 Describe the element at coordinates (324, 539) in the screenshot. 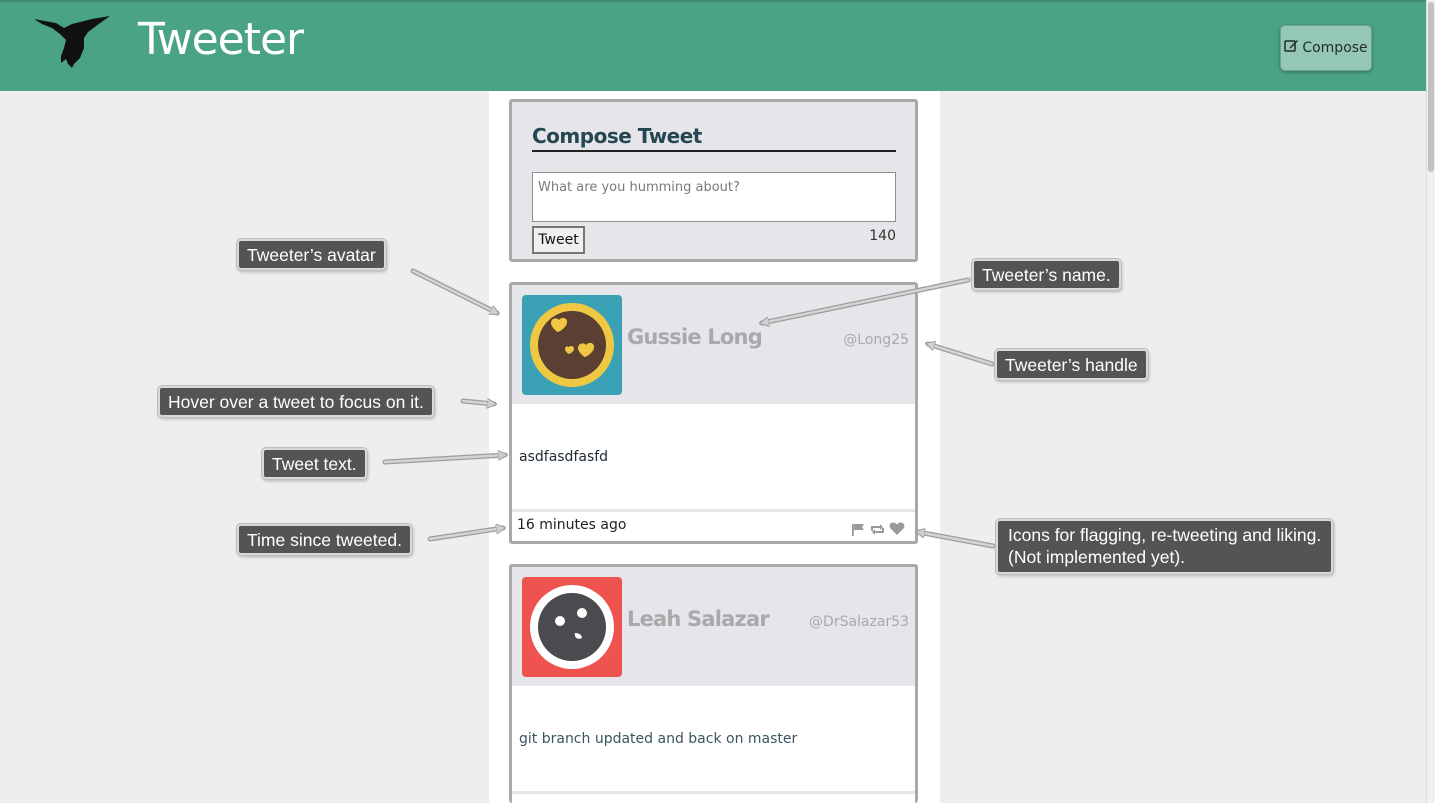

I see `annotation-time: Time since tweeted.` at that location.